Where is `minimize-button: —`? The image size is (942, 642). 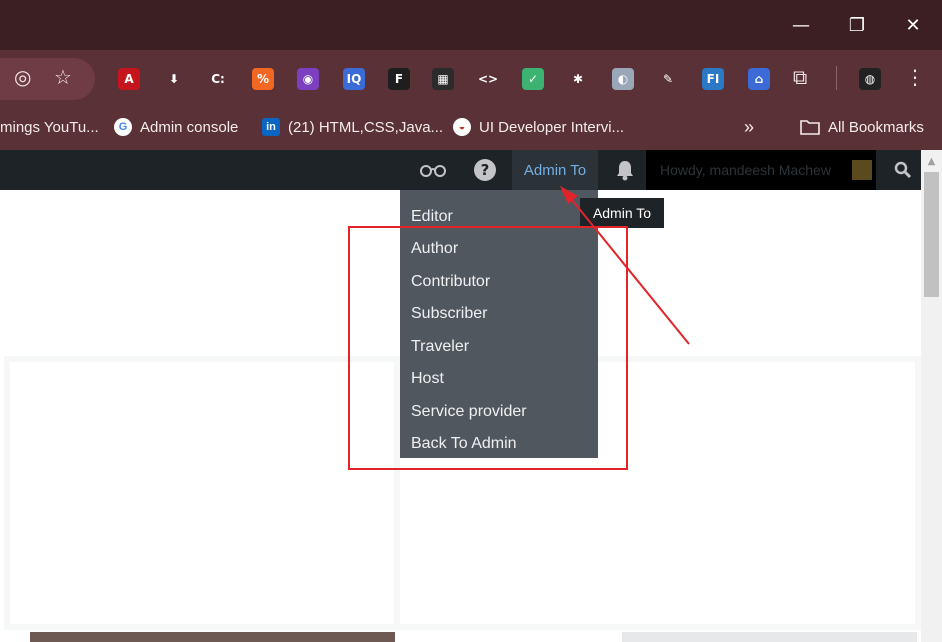
minimize-button: — is located at coordinates (801, 25).